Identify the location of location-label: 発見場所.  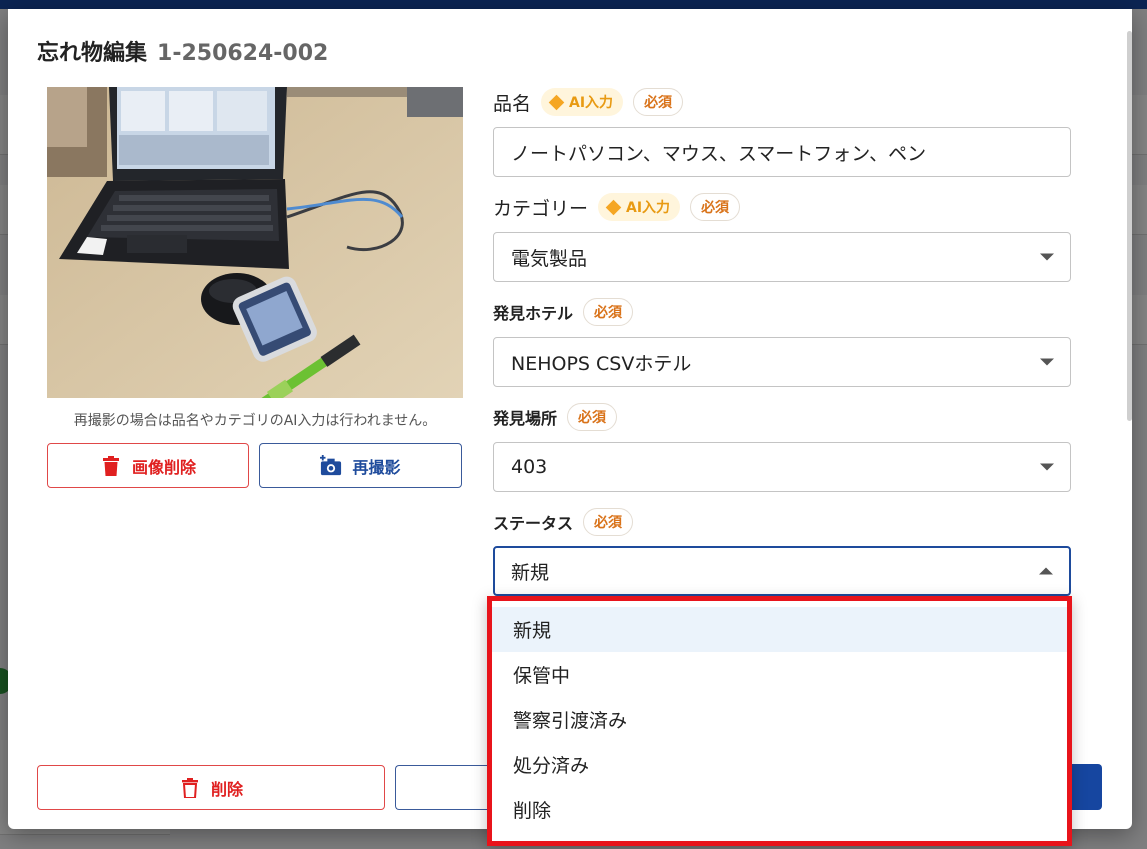
(525, 418).